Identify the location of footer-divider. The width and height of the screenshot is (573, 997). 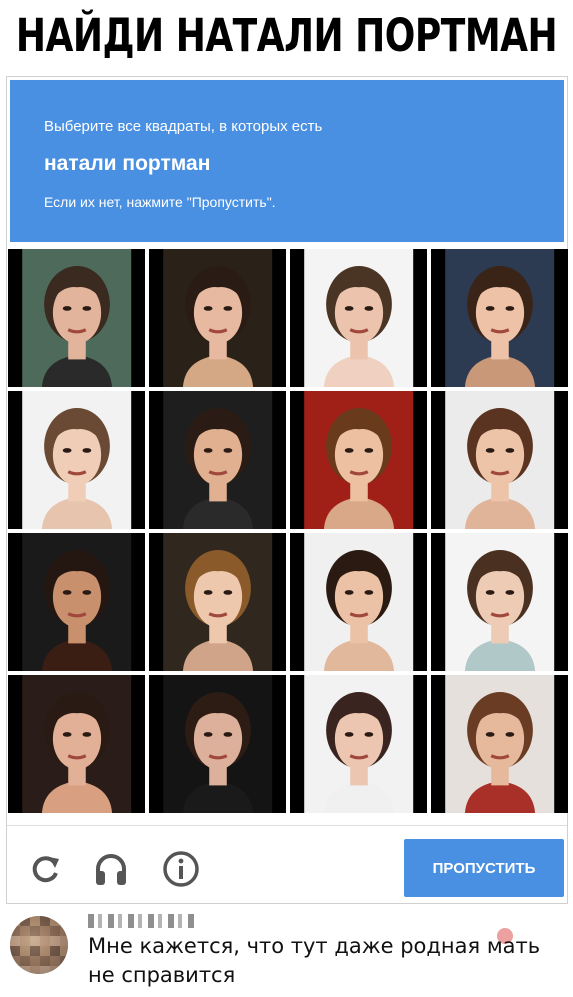
(287, 825).